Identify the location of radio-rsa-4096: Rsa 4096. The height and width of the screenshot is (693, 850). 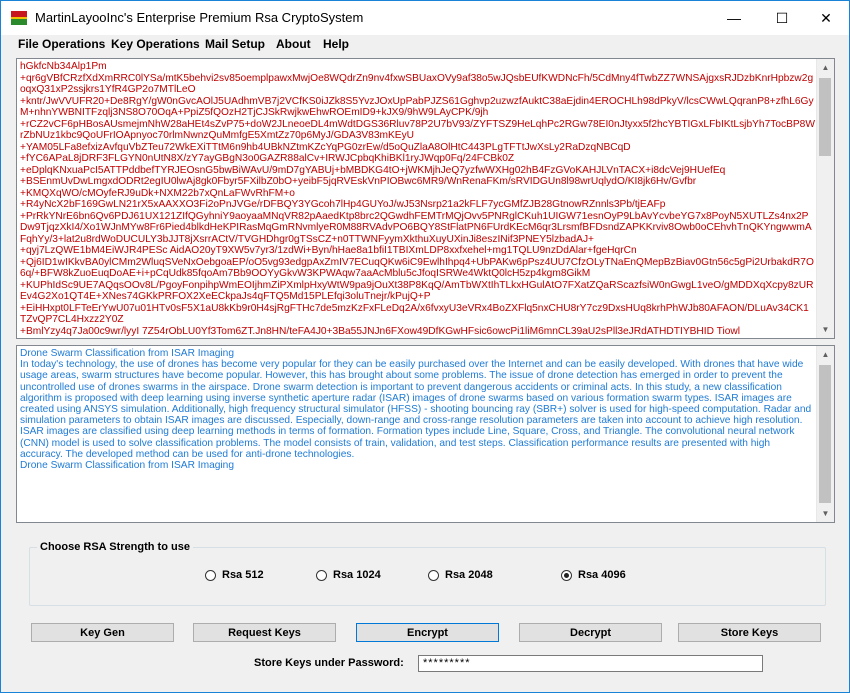
(593, 575).